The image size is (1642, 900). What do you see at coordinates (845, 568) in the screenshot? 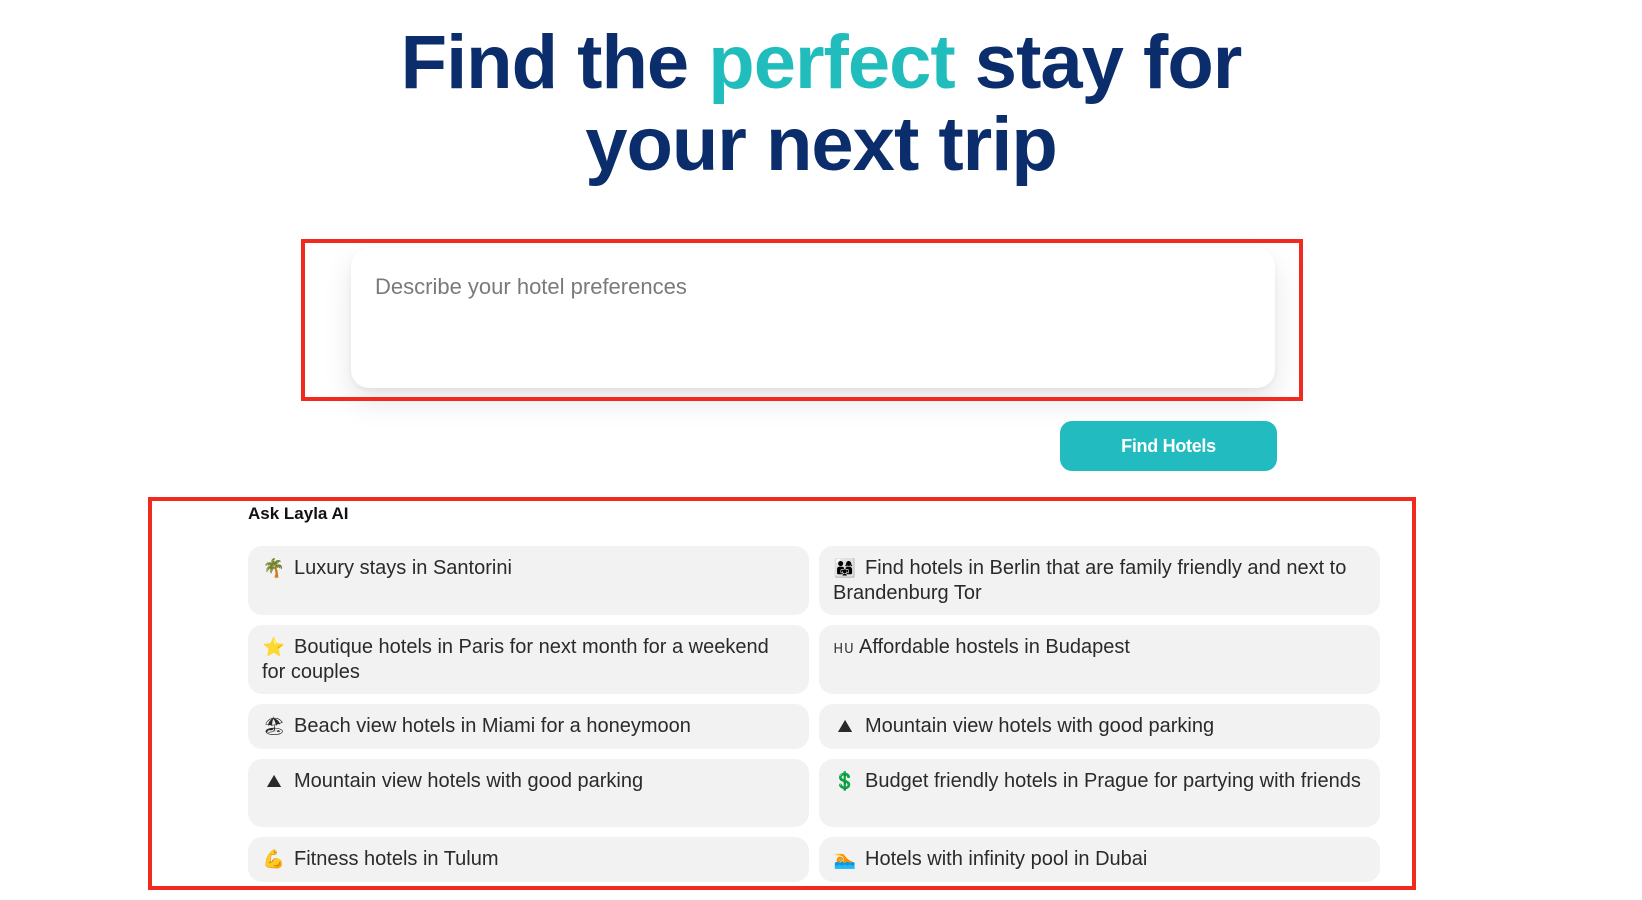
I see `family-icon: 👨‍👩‍👧` at bounding box center [845, 568].